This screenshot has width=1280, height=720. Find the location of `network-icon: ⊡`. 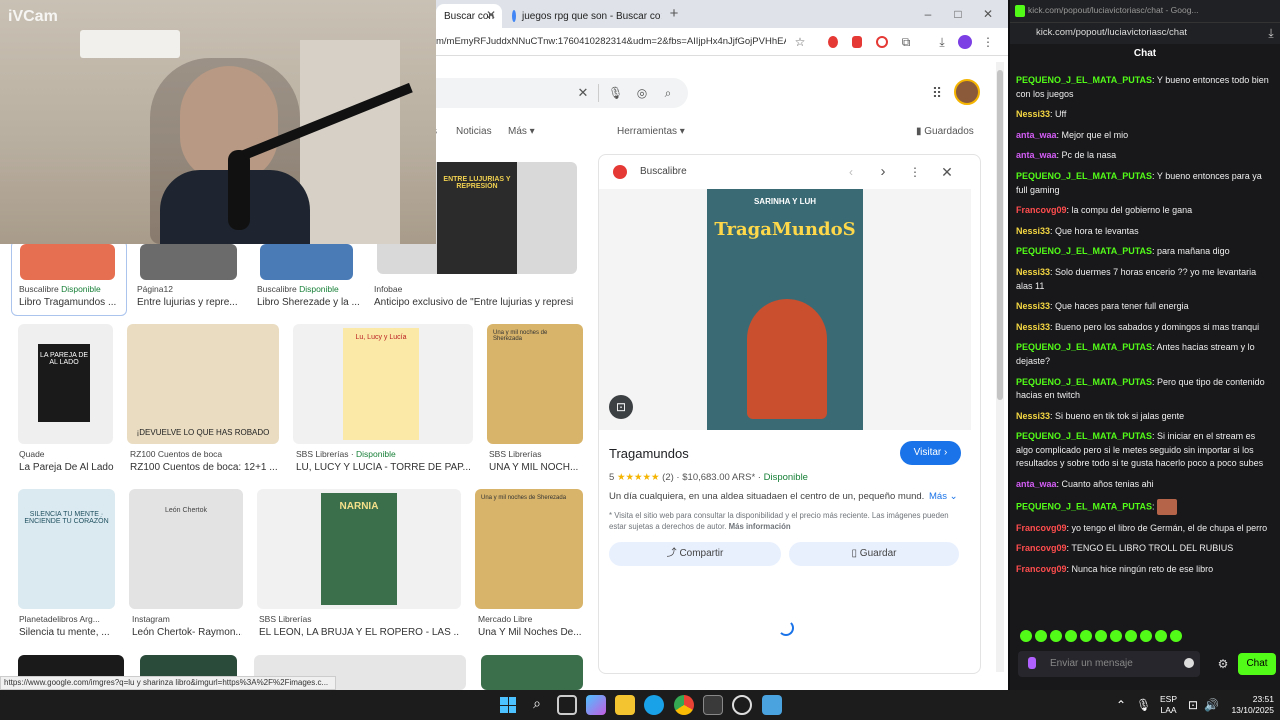

network-icon: ⊡ is located at coordinates (1193, 705).